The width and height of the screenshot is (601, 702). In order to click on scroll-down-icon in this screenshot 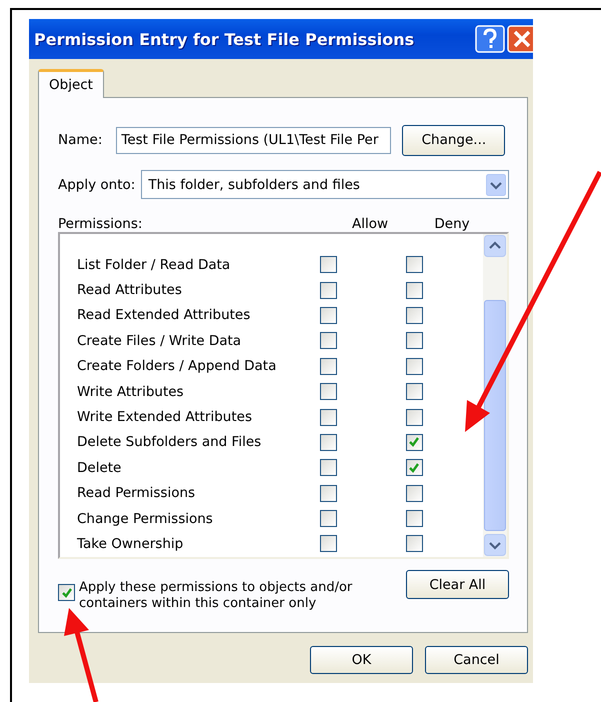, I will do `click(495, 545)`.